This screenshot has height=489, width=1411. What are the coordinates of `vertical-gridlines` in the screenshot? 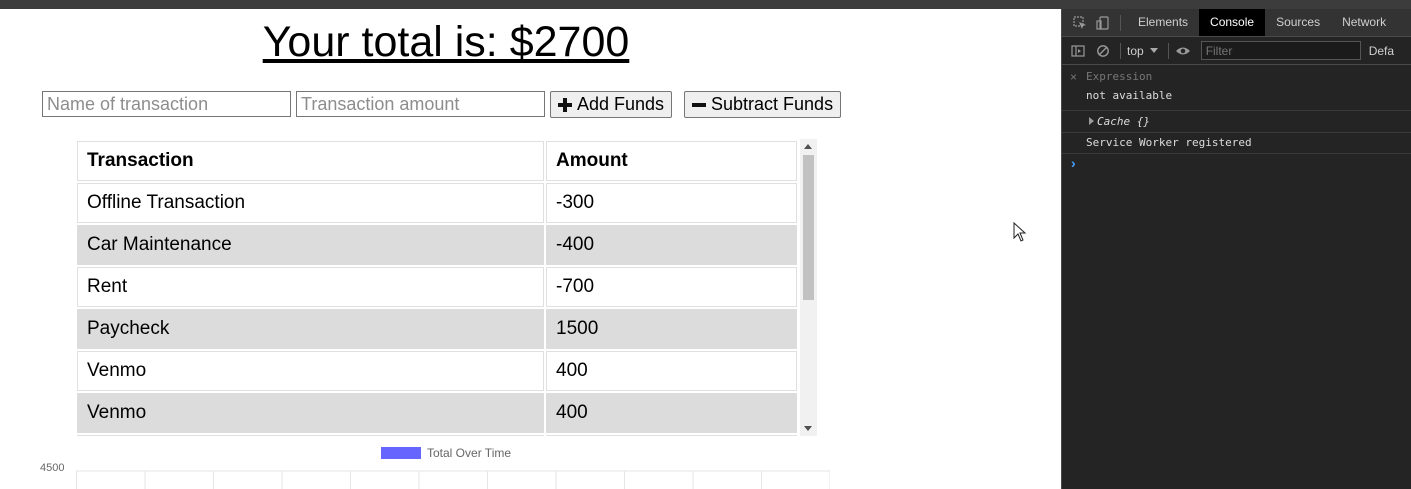 It's located at (453, 480).